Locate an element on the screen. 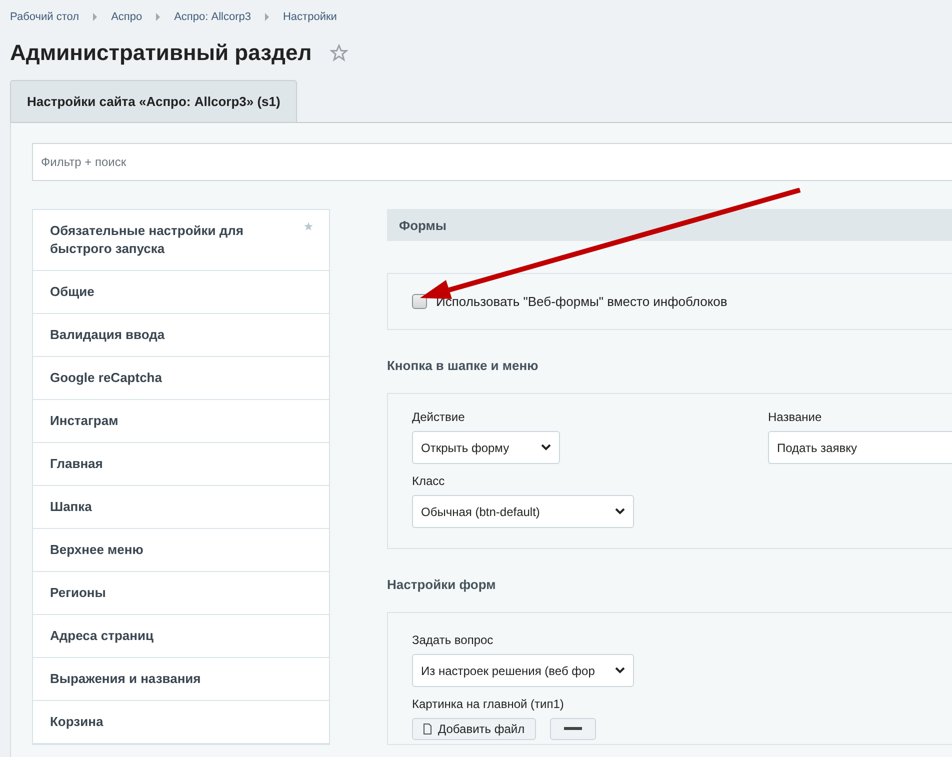 The image size is (952, 757). breadcrumb-link: Настройки is located at coordinates (309, 17).